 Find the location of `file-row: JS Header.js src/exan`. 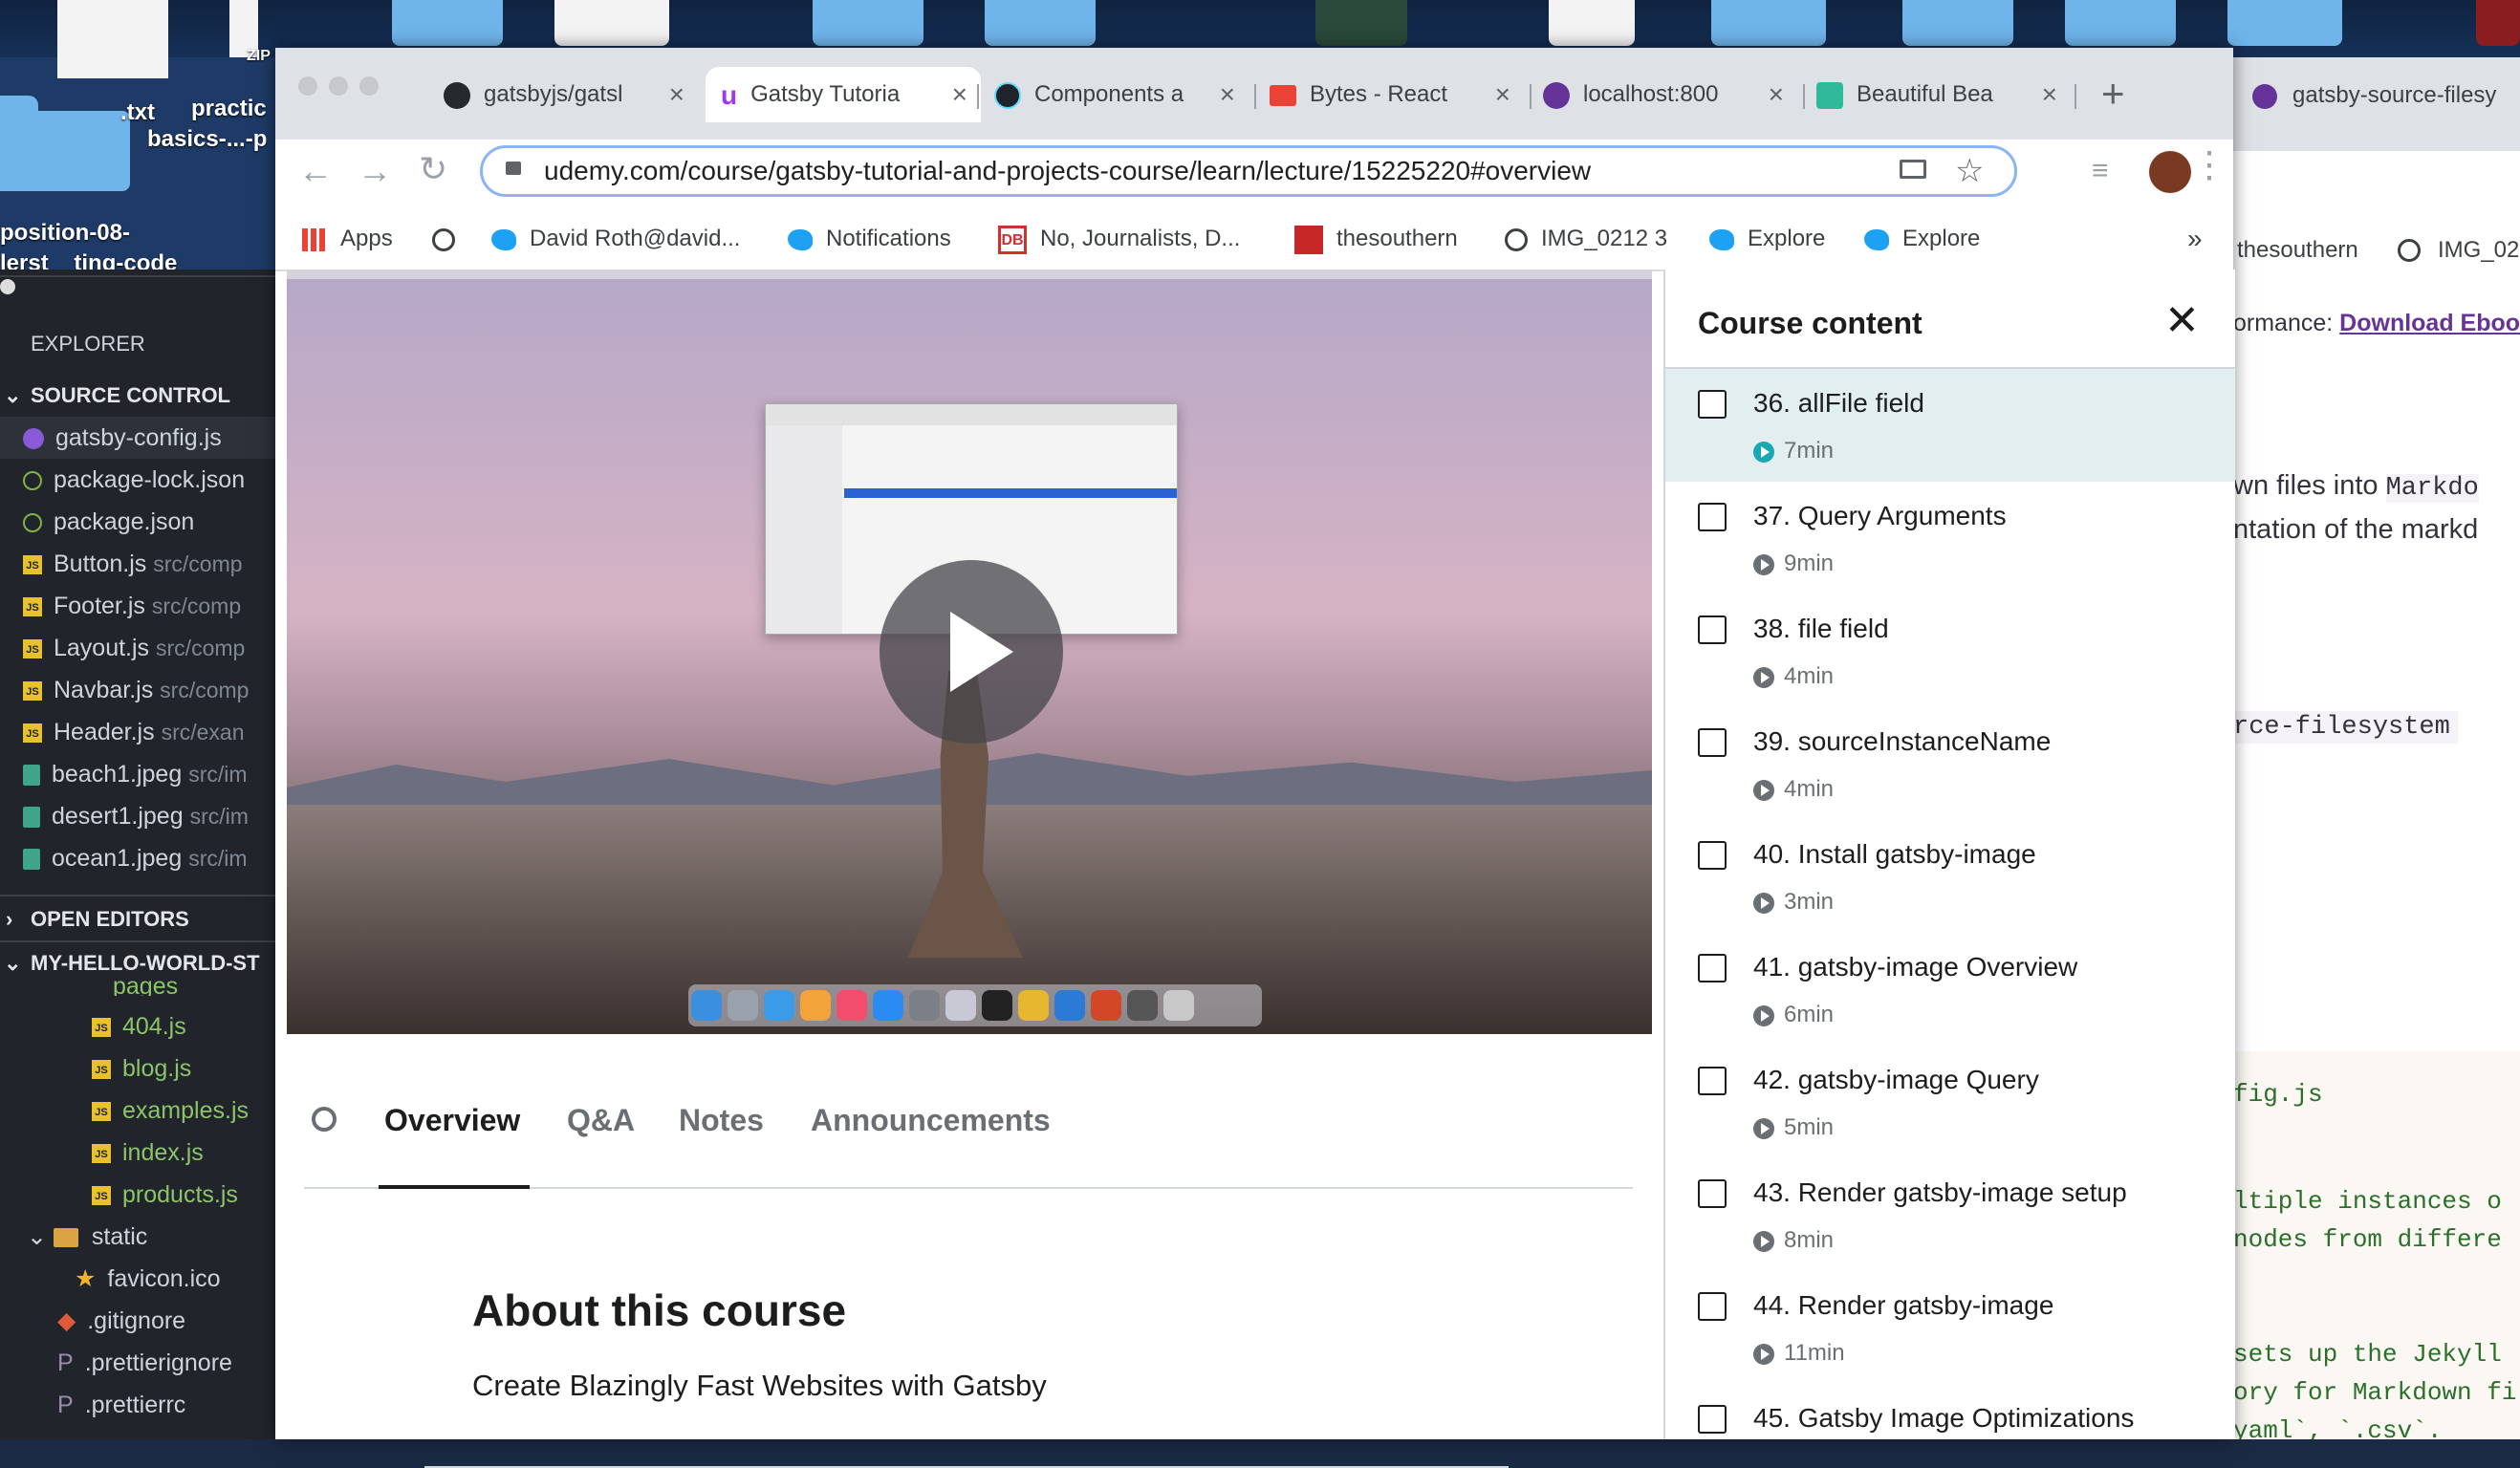

file-row: JS Header.js src/exan is located at coordinates (138, 732).